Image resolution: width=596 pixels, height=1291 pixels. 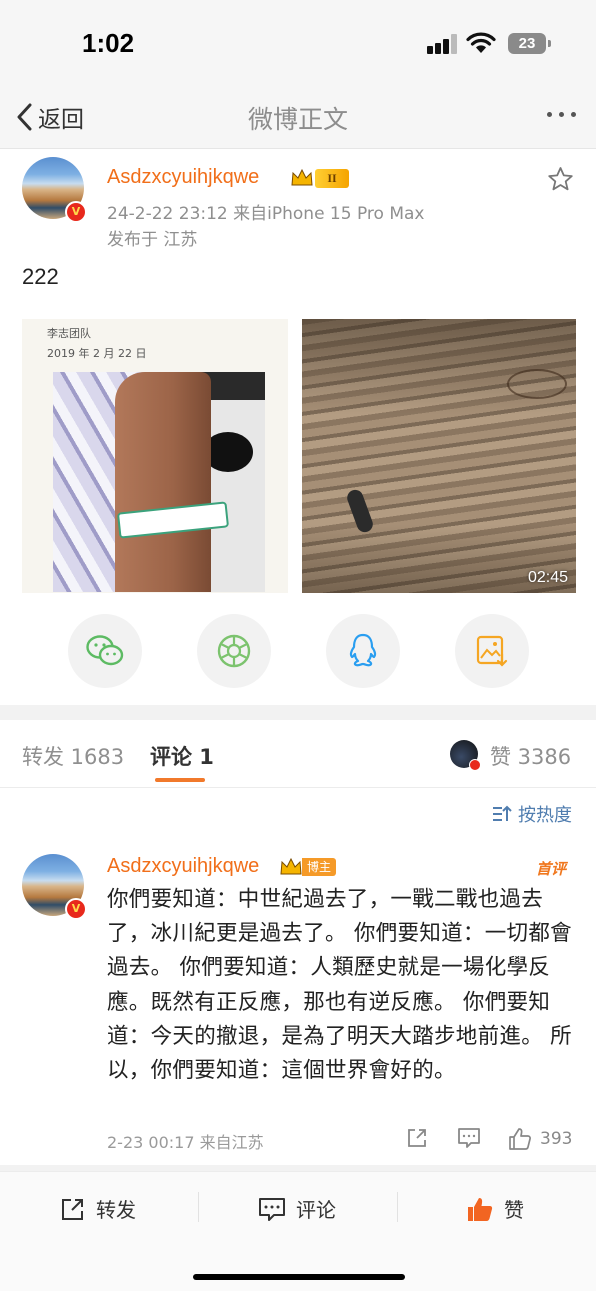 I want to click on save-image-icon, so click(x=492, y=651).